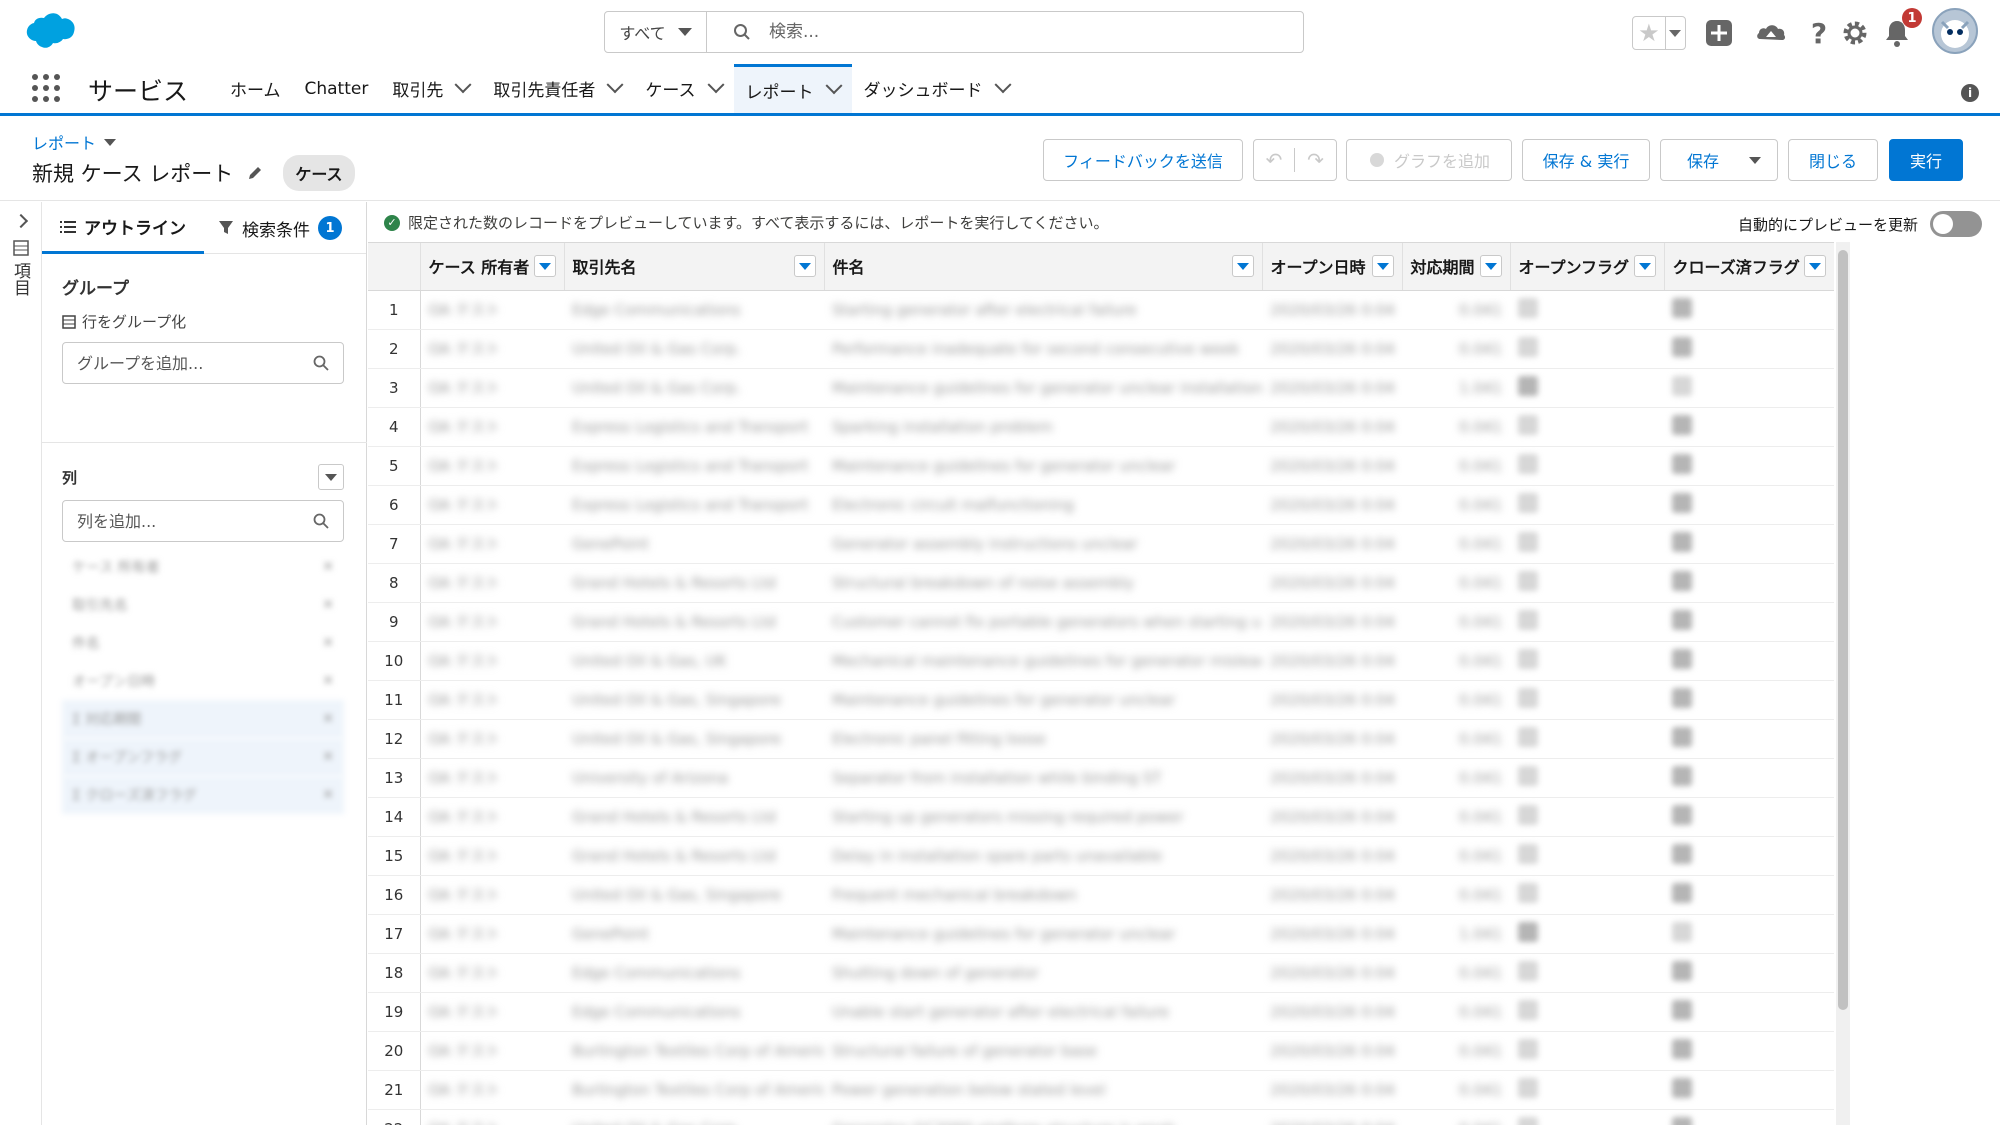 This screenshot has height=1125, width=2000. I want to click on column-header: 件名, so click(1043, 267).